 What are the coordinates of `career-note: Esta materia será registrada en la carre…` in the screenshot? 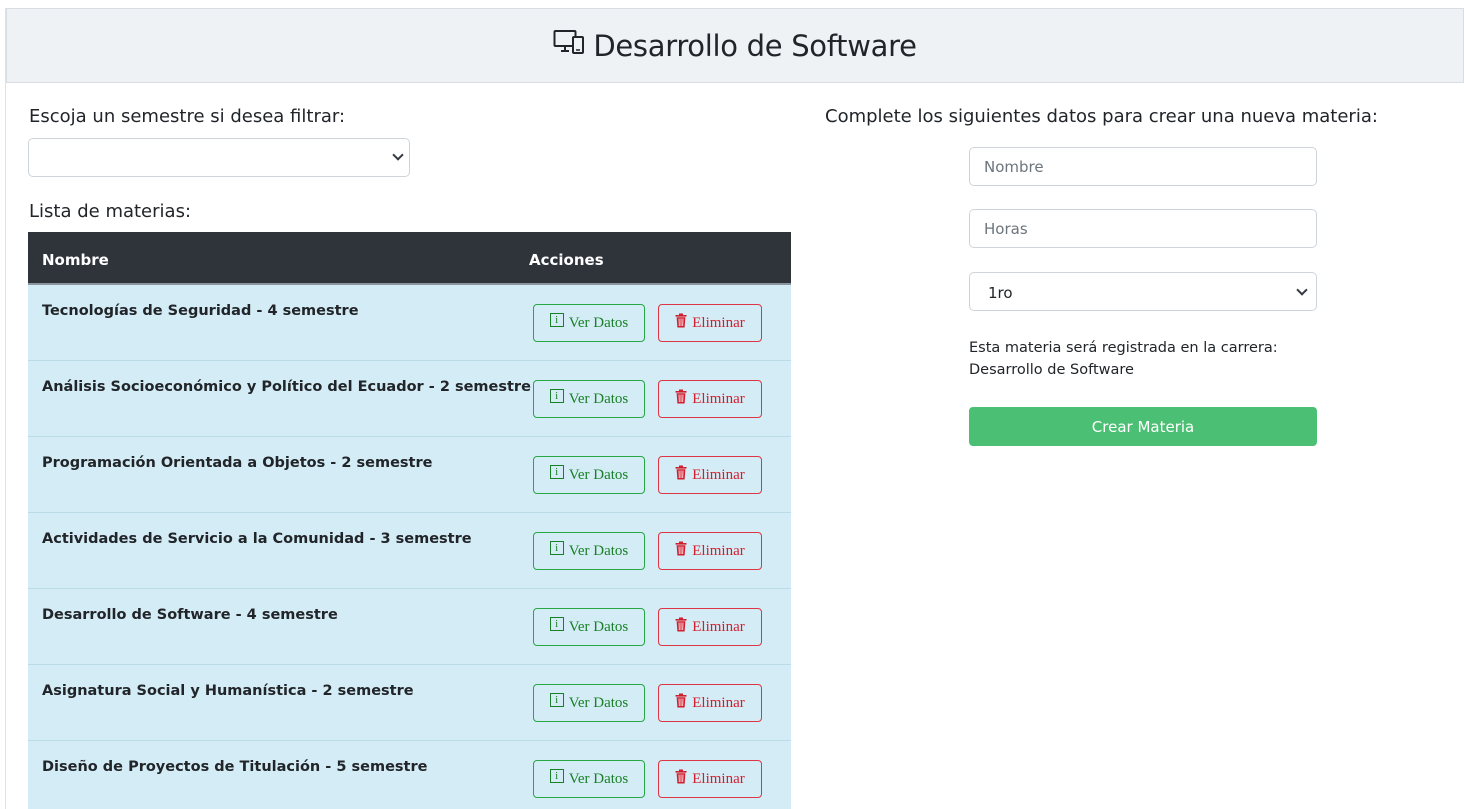 It's located at (1143, 359).